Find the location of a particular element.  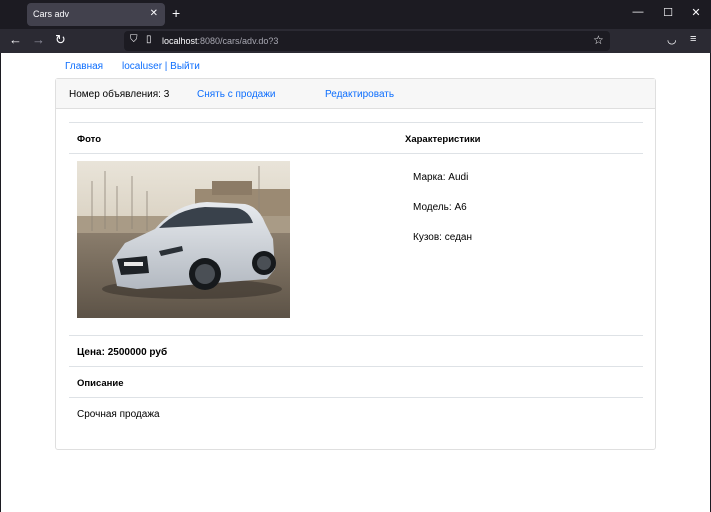

tab-title: Cars adv is located at coordinates (51, 14).